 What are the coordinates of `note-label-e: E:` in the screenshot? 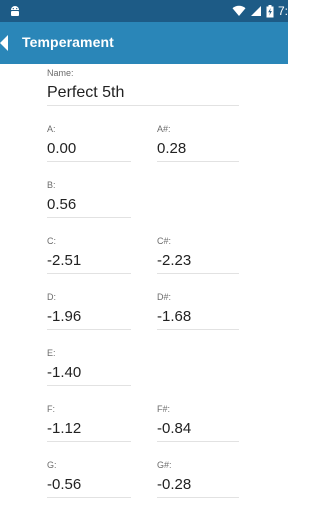 It's located at (51, 353).